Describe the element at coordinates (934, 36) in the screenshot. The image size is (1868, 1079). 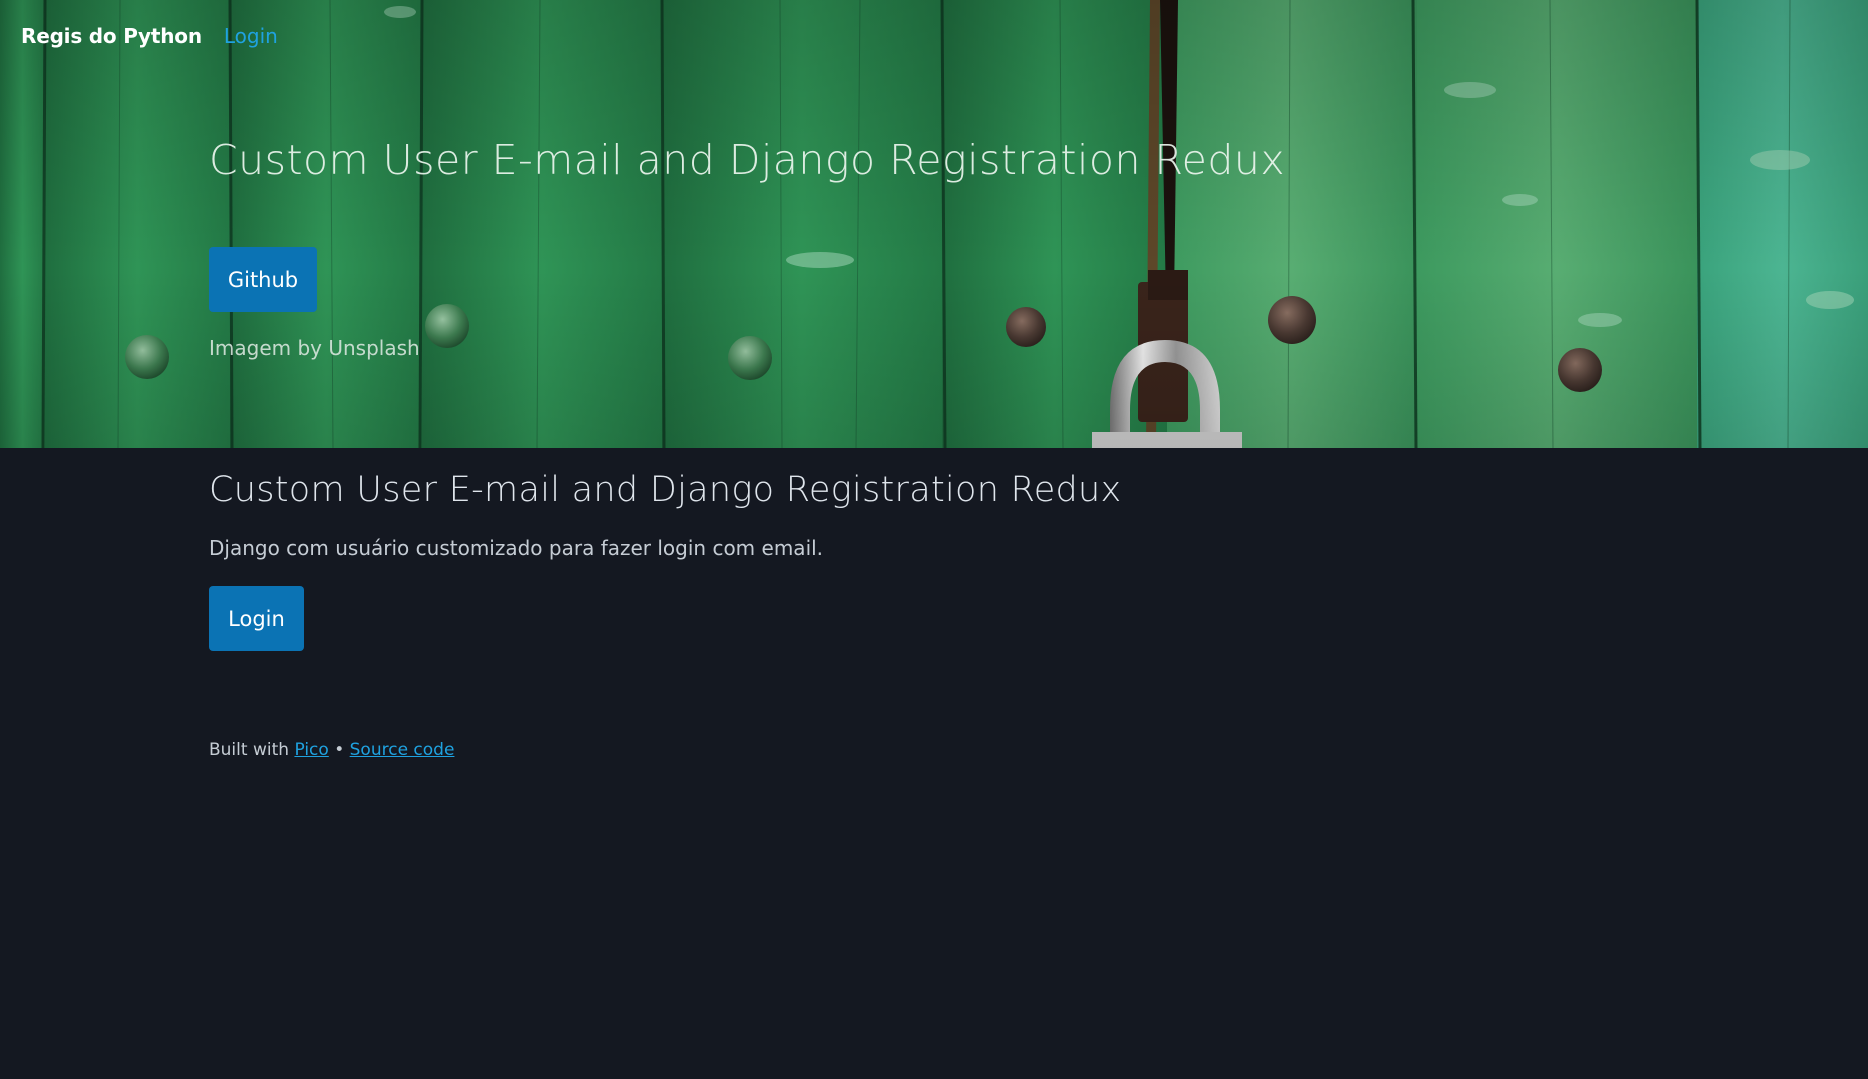
I see `top-navbar: Regis do Python Login` at that location.